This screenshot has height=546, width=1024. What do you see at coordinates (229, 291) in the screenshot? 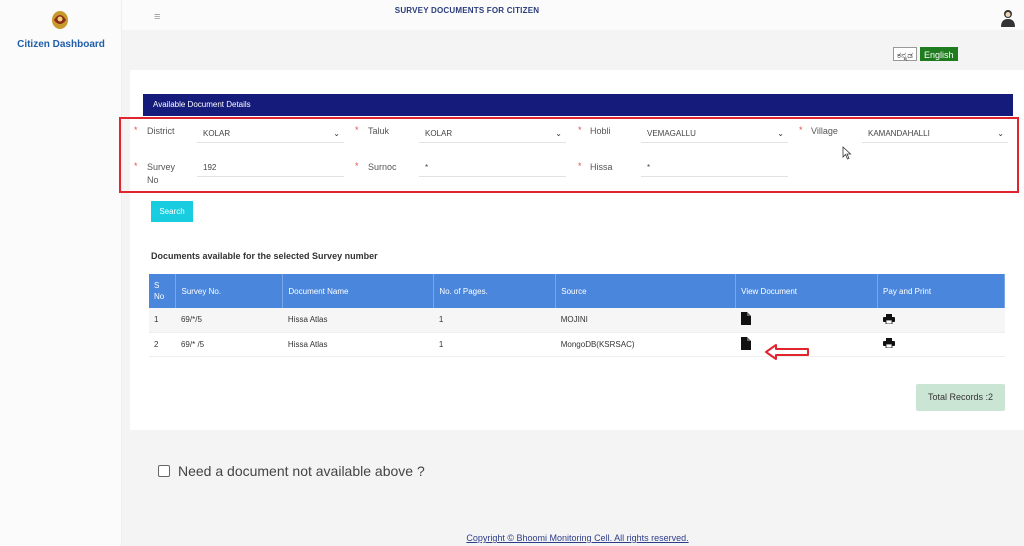
I see `column-header-survey-no: Survey No.` at bounding box center [229, 291].